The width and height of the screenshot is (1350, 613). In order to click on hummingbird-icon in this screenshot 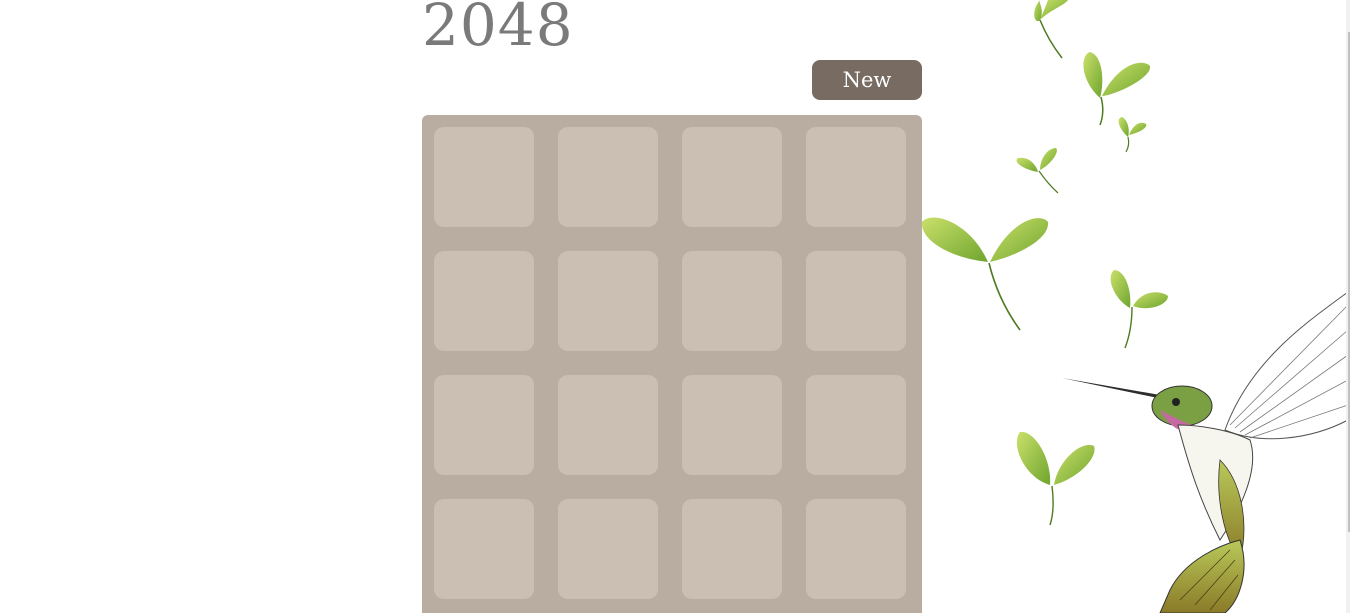, I will do `click(1205, 452)`.